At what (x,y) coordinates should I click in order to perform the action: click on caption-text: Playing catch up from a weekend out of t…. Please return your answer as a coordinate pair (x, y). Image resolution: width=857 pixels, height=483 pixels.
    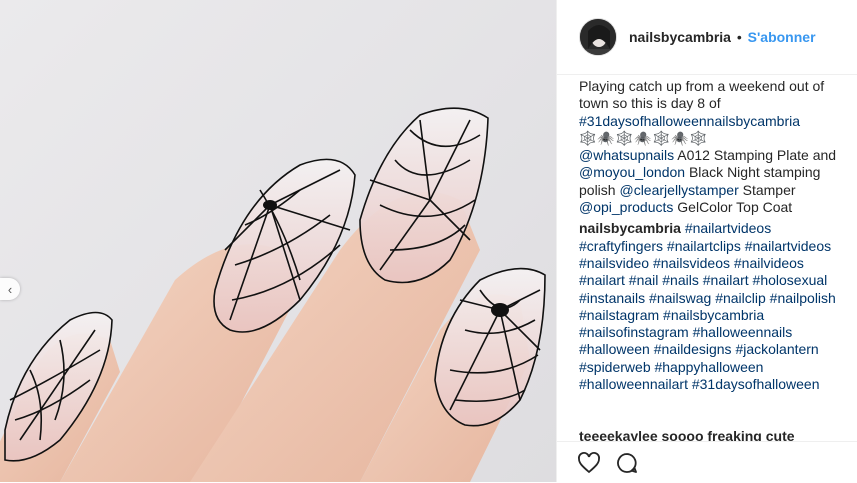
    Looking at the image, I should click on (702, 95).